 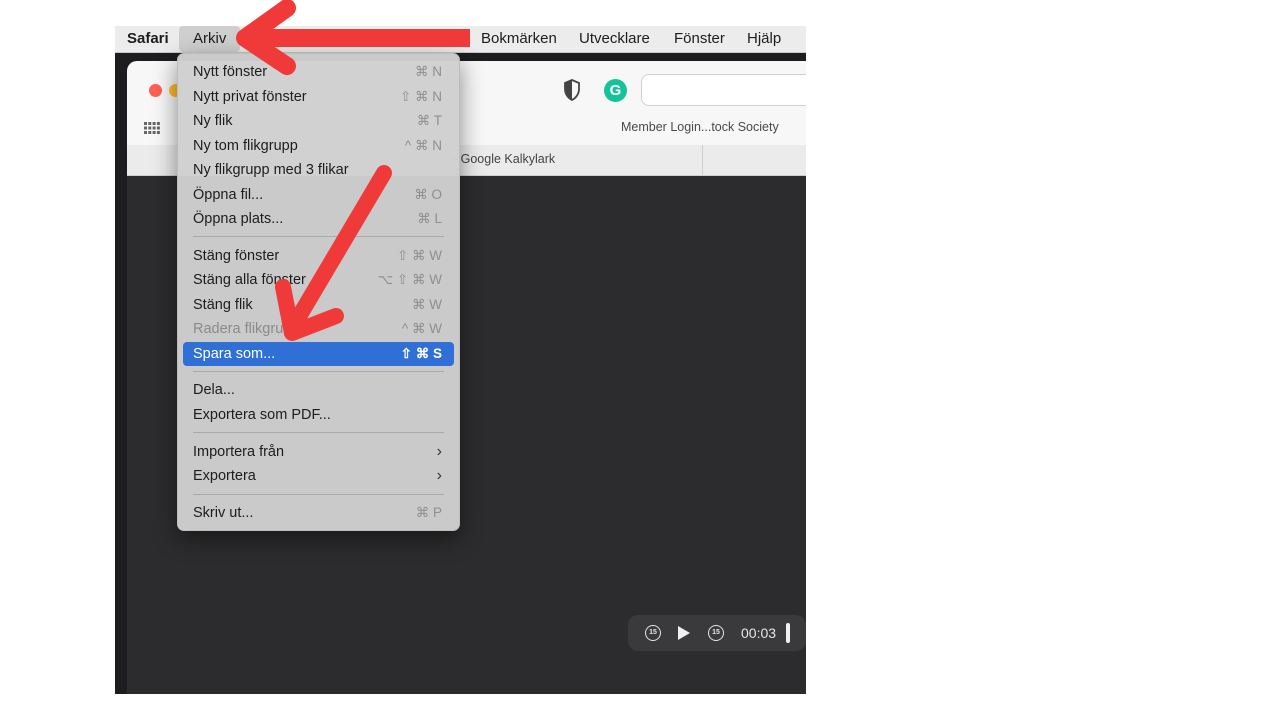 I want to click on menu-item-stang-flik: Stäng flik ⌘ W, so click(x=318, y=305).